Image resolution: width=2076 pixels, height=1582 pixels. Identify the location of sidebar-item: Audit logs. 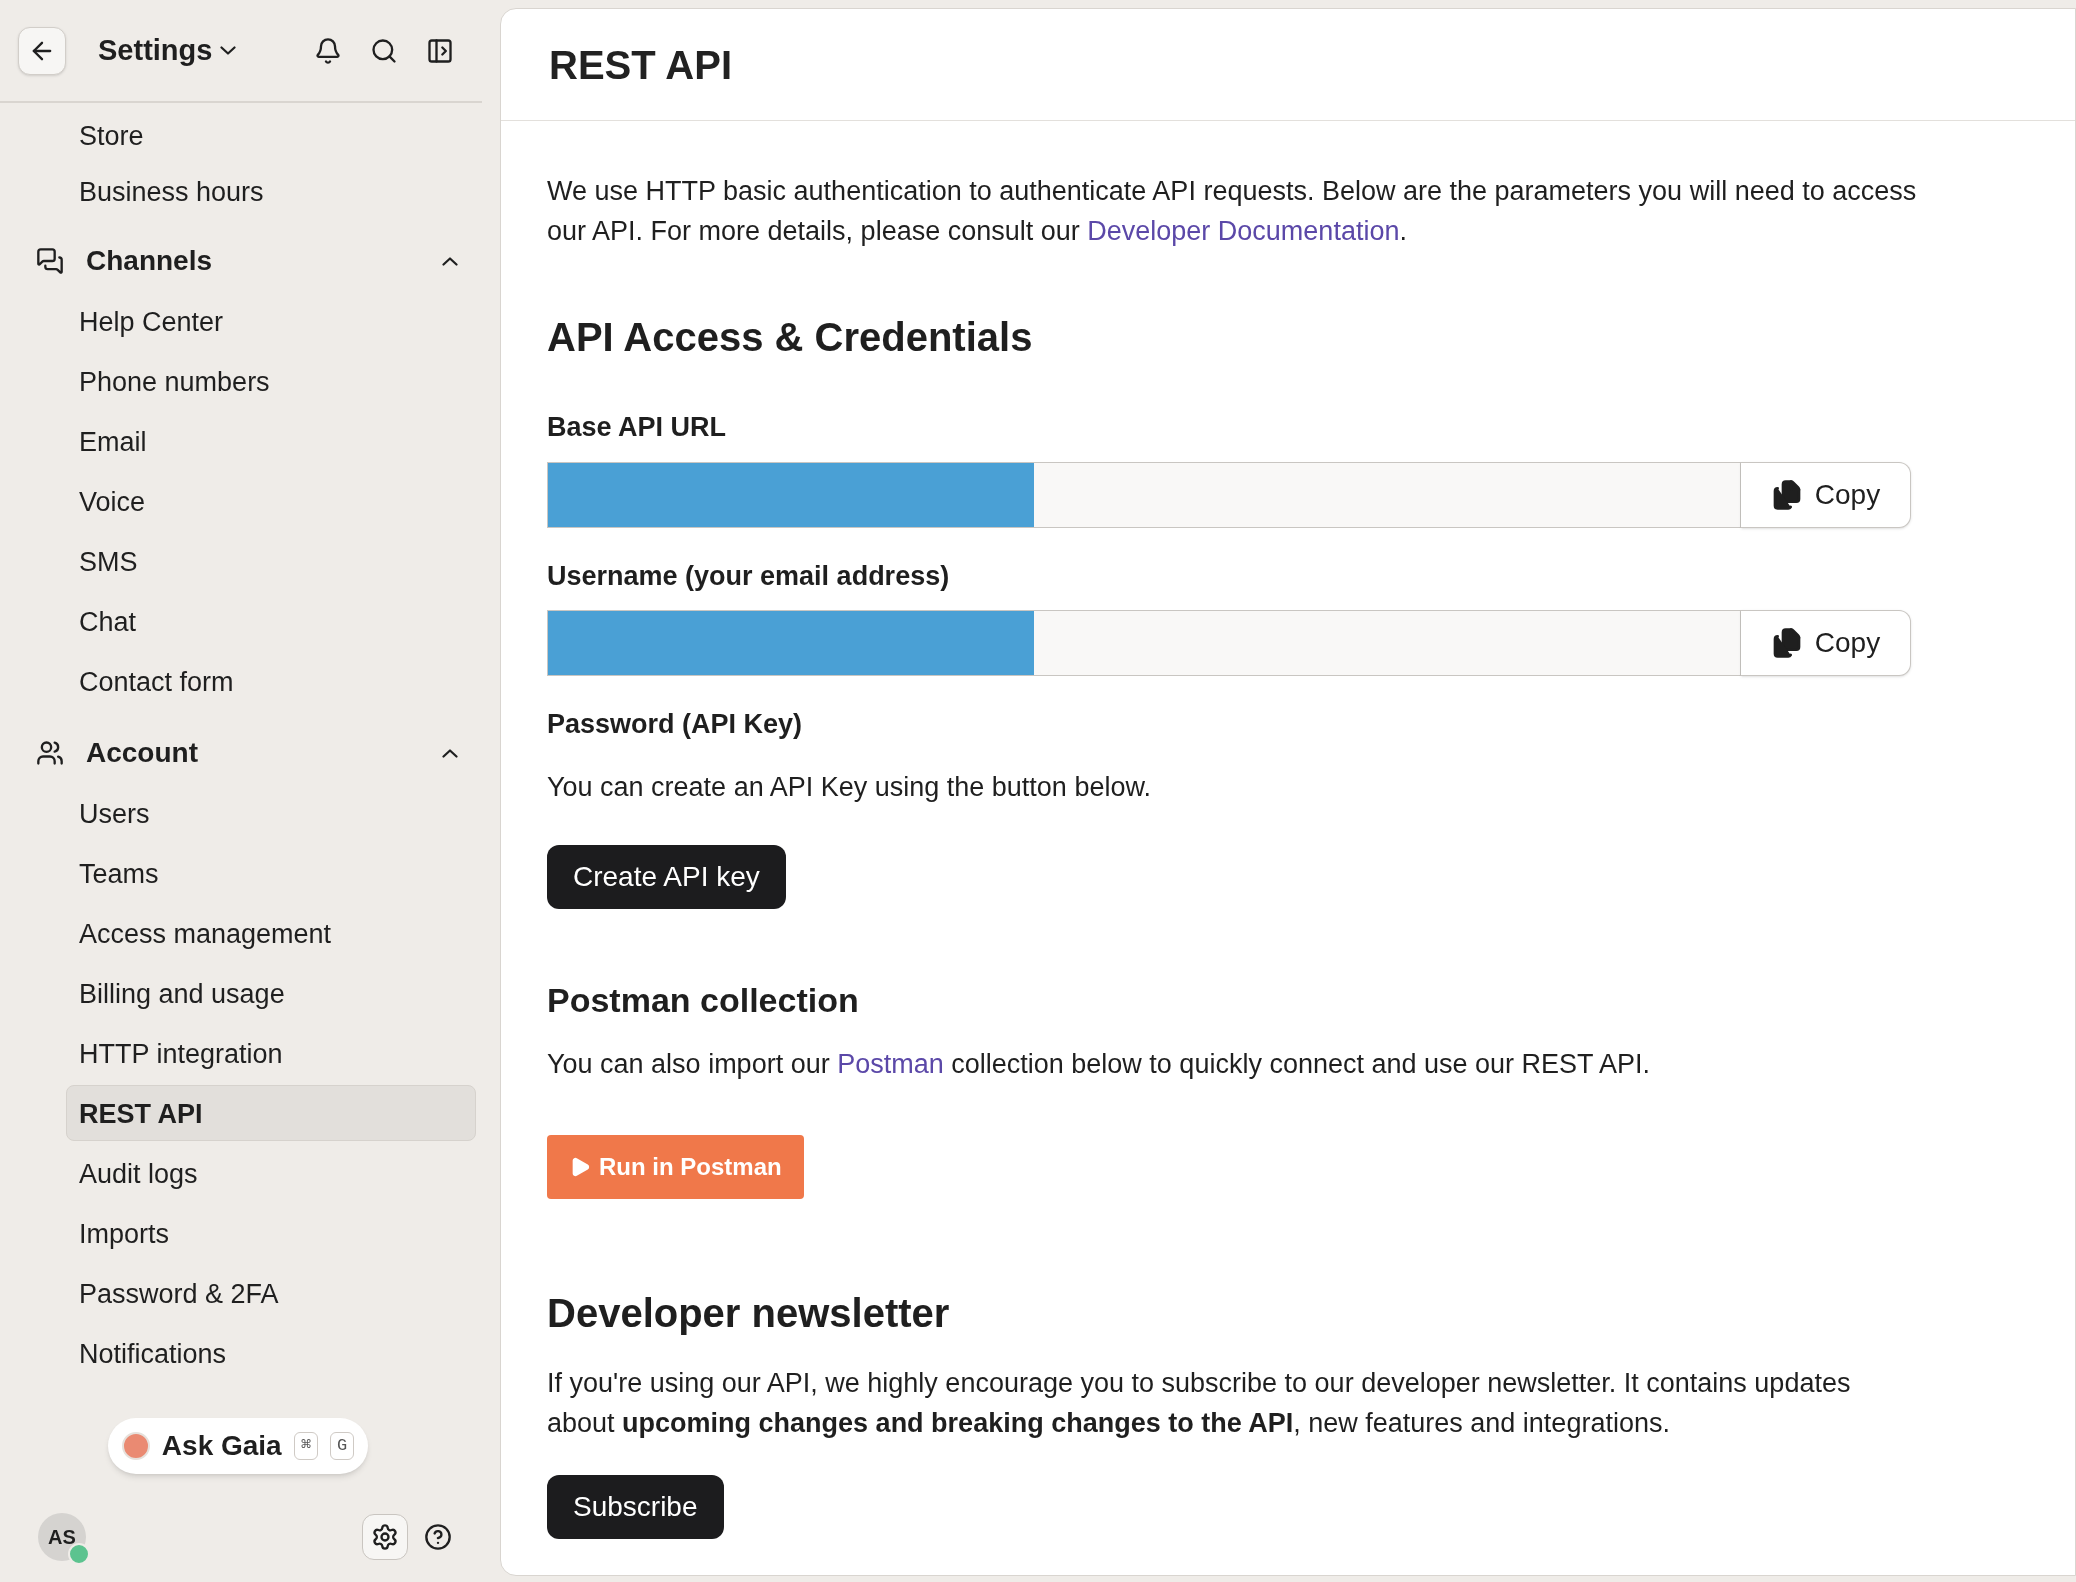
(271, 1173).